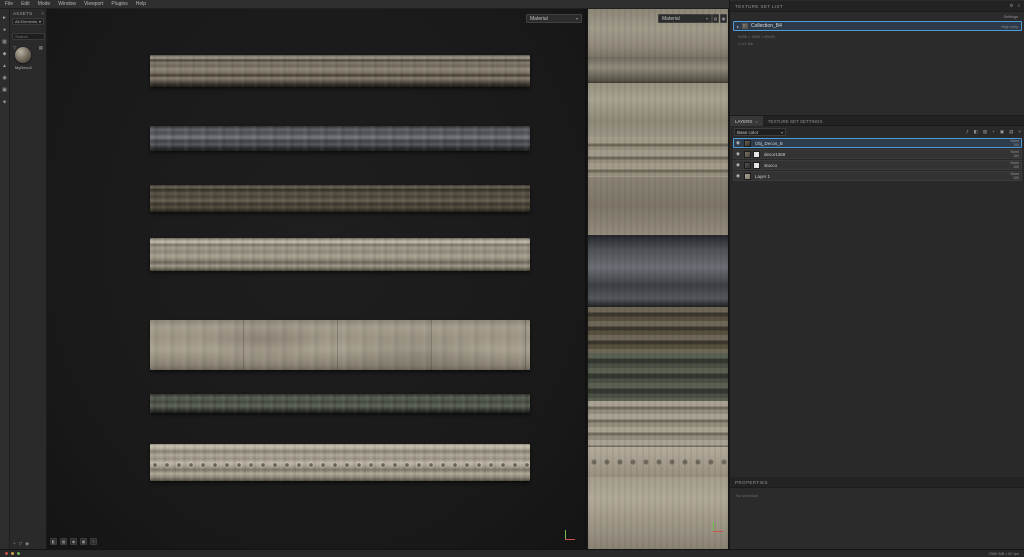  What do you see at coordinates (27, 544) in the screenshot?
I see `asset-info-icon: ◉` at bounding box center [27, 544].